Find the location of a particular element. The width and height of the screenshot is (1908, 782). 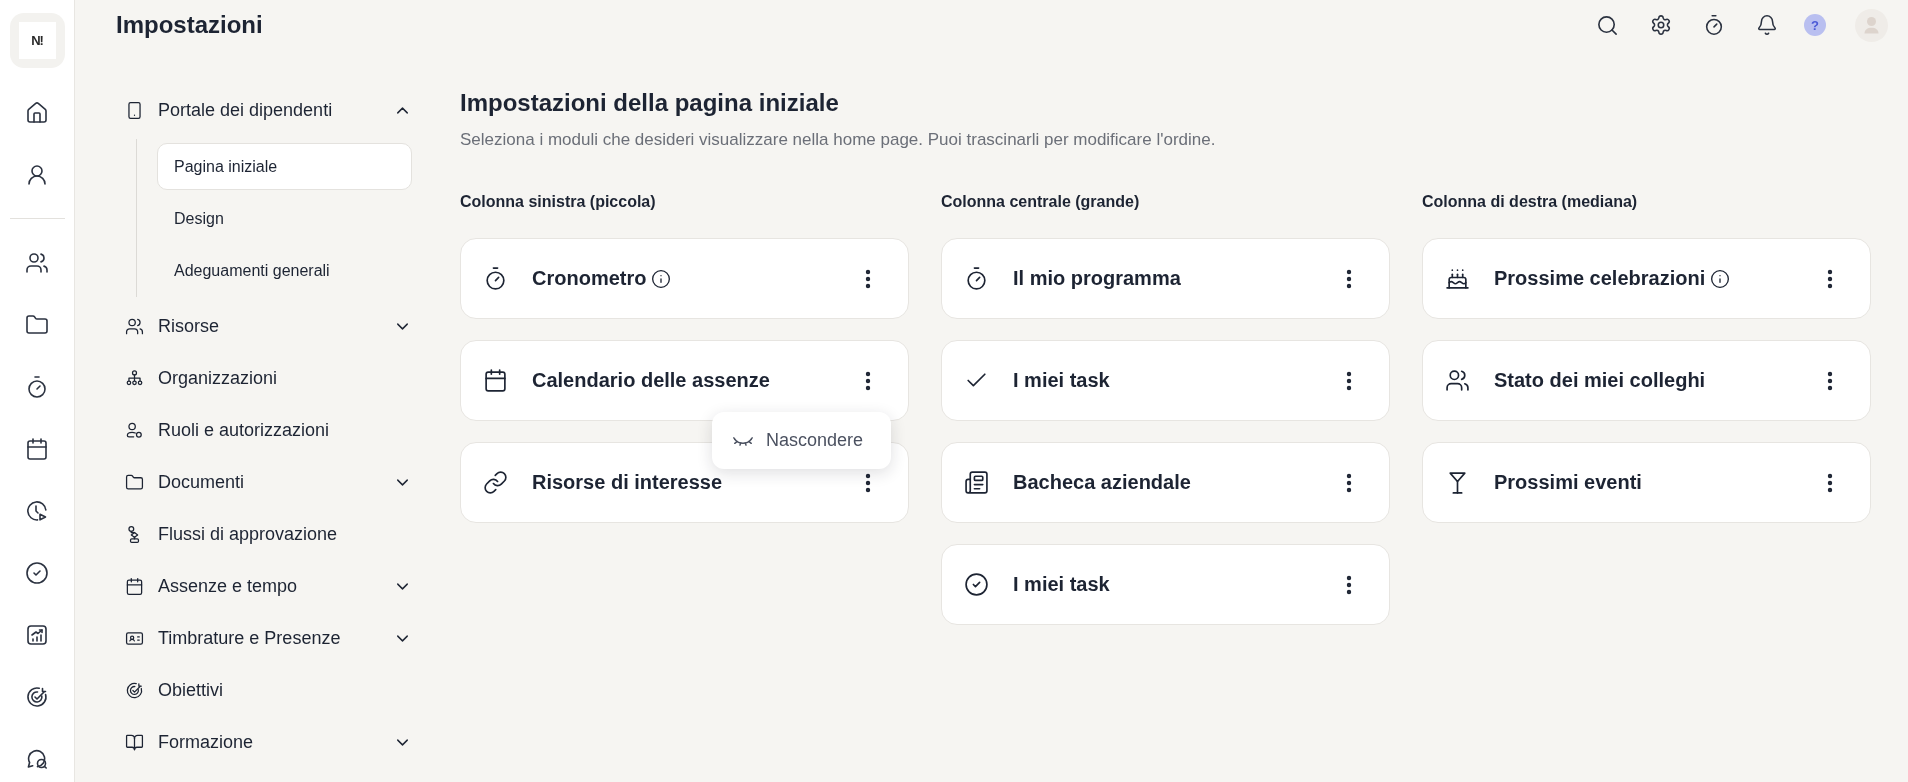

clock-play-icon is located at coordinates (37, 511).